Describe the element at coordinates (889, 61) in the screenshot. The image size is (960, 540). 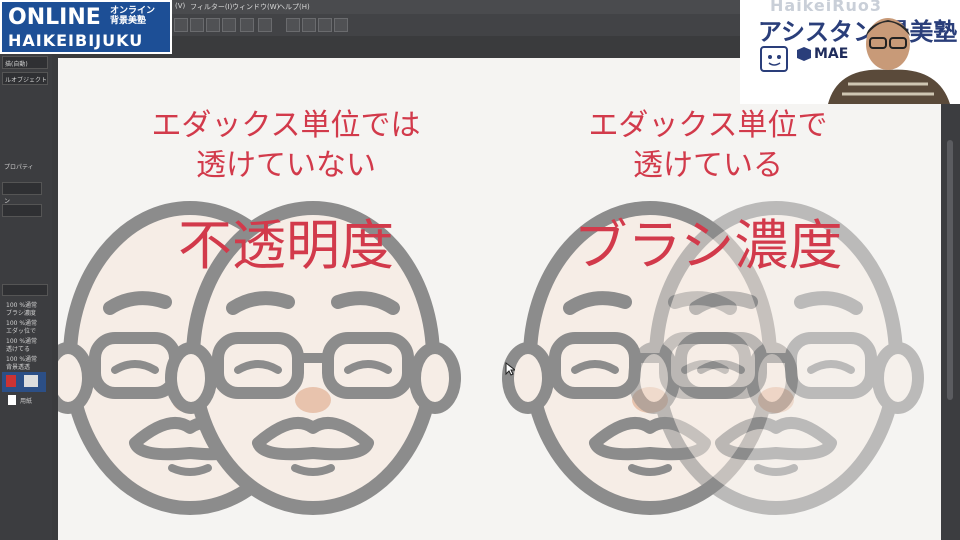
I see `presenter-webcam` at that location.